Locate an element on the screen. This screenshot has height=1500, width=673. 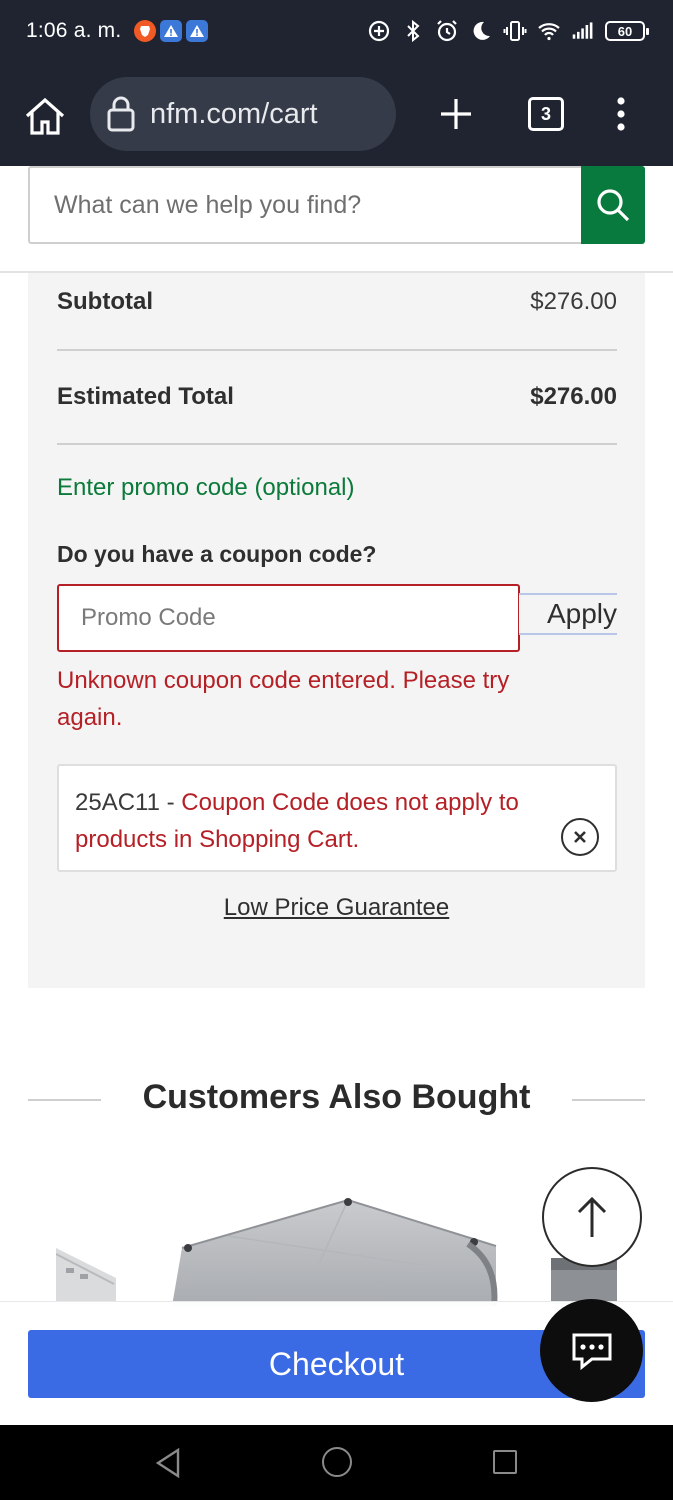
url-text: nfm.com/cart is located at coordinates (234, 113).